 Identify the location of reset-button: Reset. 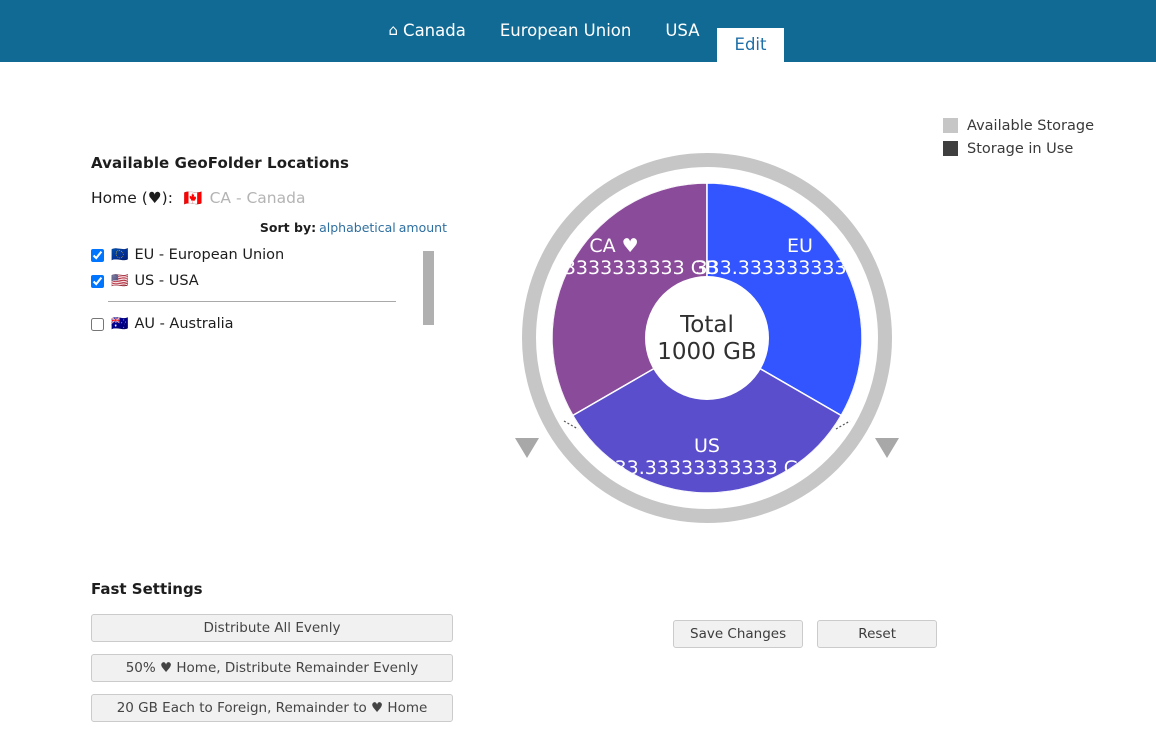
(877, 634).